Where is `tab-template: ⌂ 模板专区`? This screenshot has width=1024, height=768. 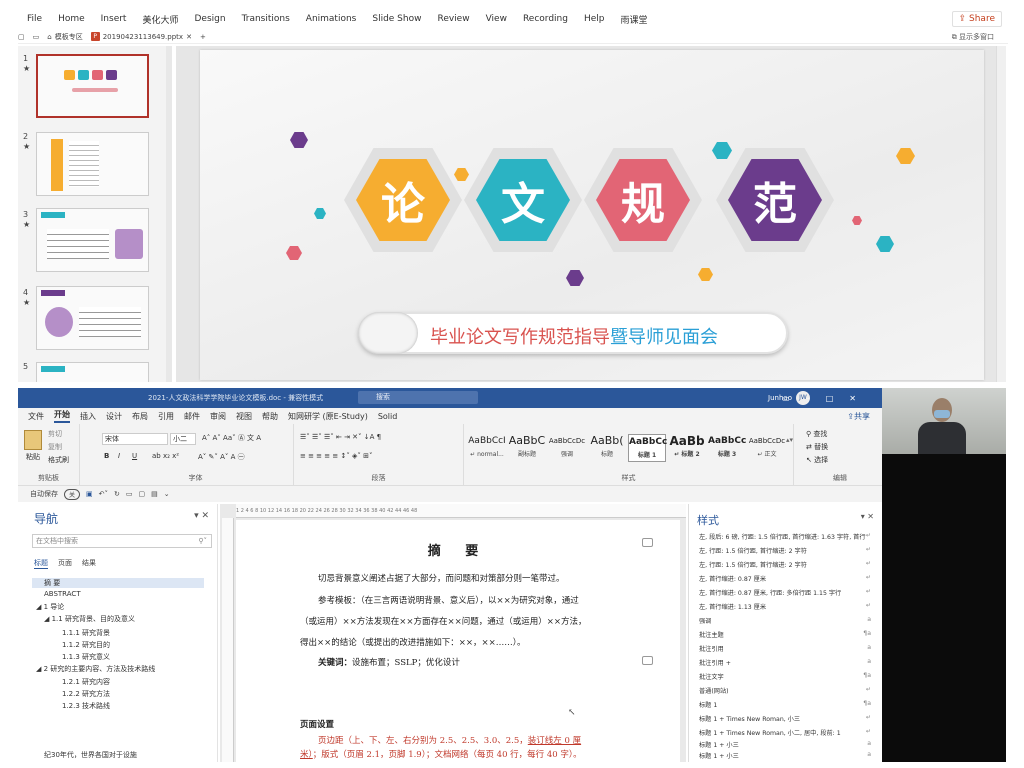
tab-template: ⌂ 模板专区 is located at coordinates (64, 37).